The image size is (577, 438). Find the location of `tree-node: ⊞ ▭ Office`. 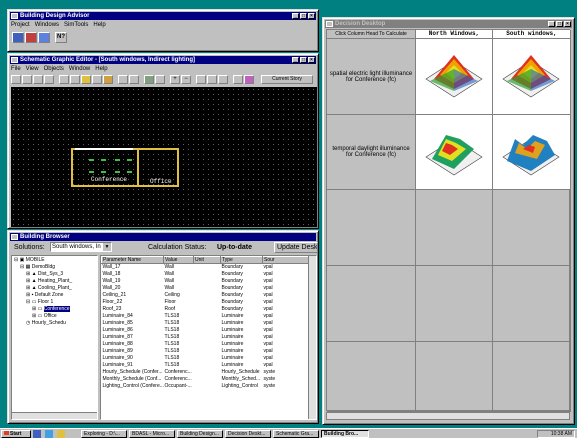

tree-node: ⊞ ▭ Office is located at coordinates (54, 316).